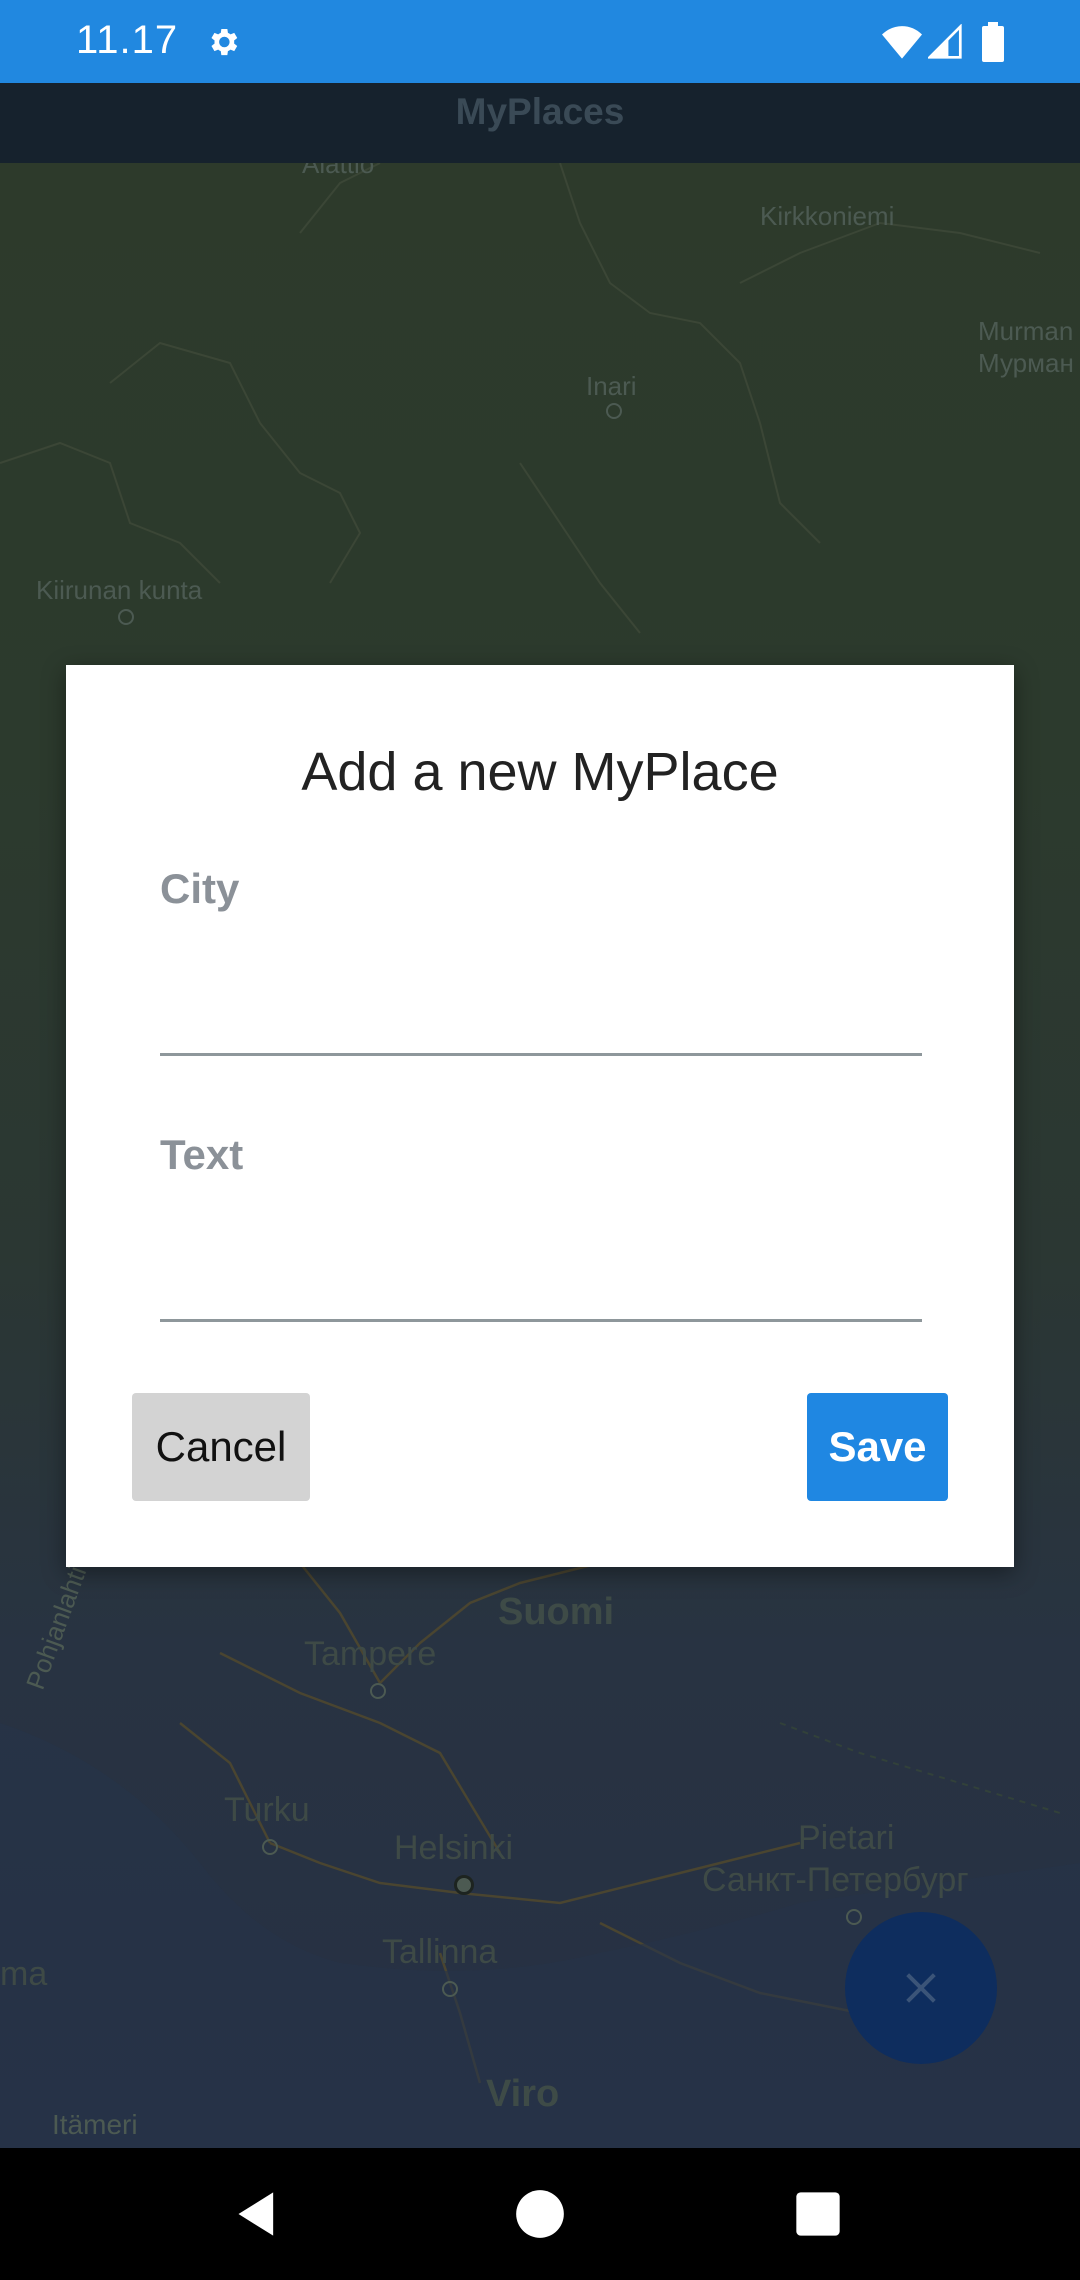 This screenshot has width=1080, height=2280. I want to click on text-label: Text, so click(202, 1154).